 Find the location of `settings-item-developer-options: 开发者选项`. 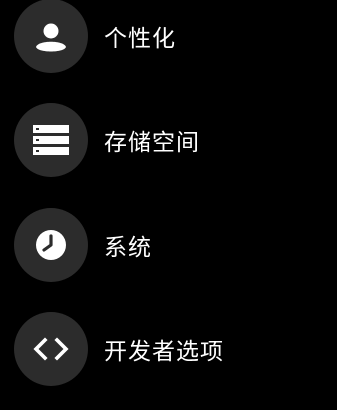

settings-item-developer-options: 开发者选项 is located at coordinates (119, 349).